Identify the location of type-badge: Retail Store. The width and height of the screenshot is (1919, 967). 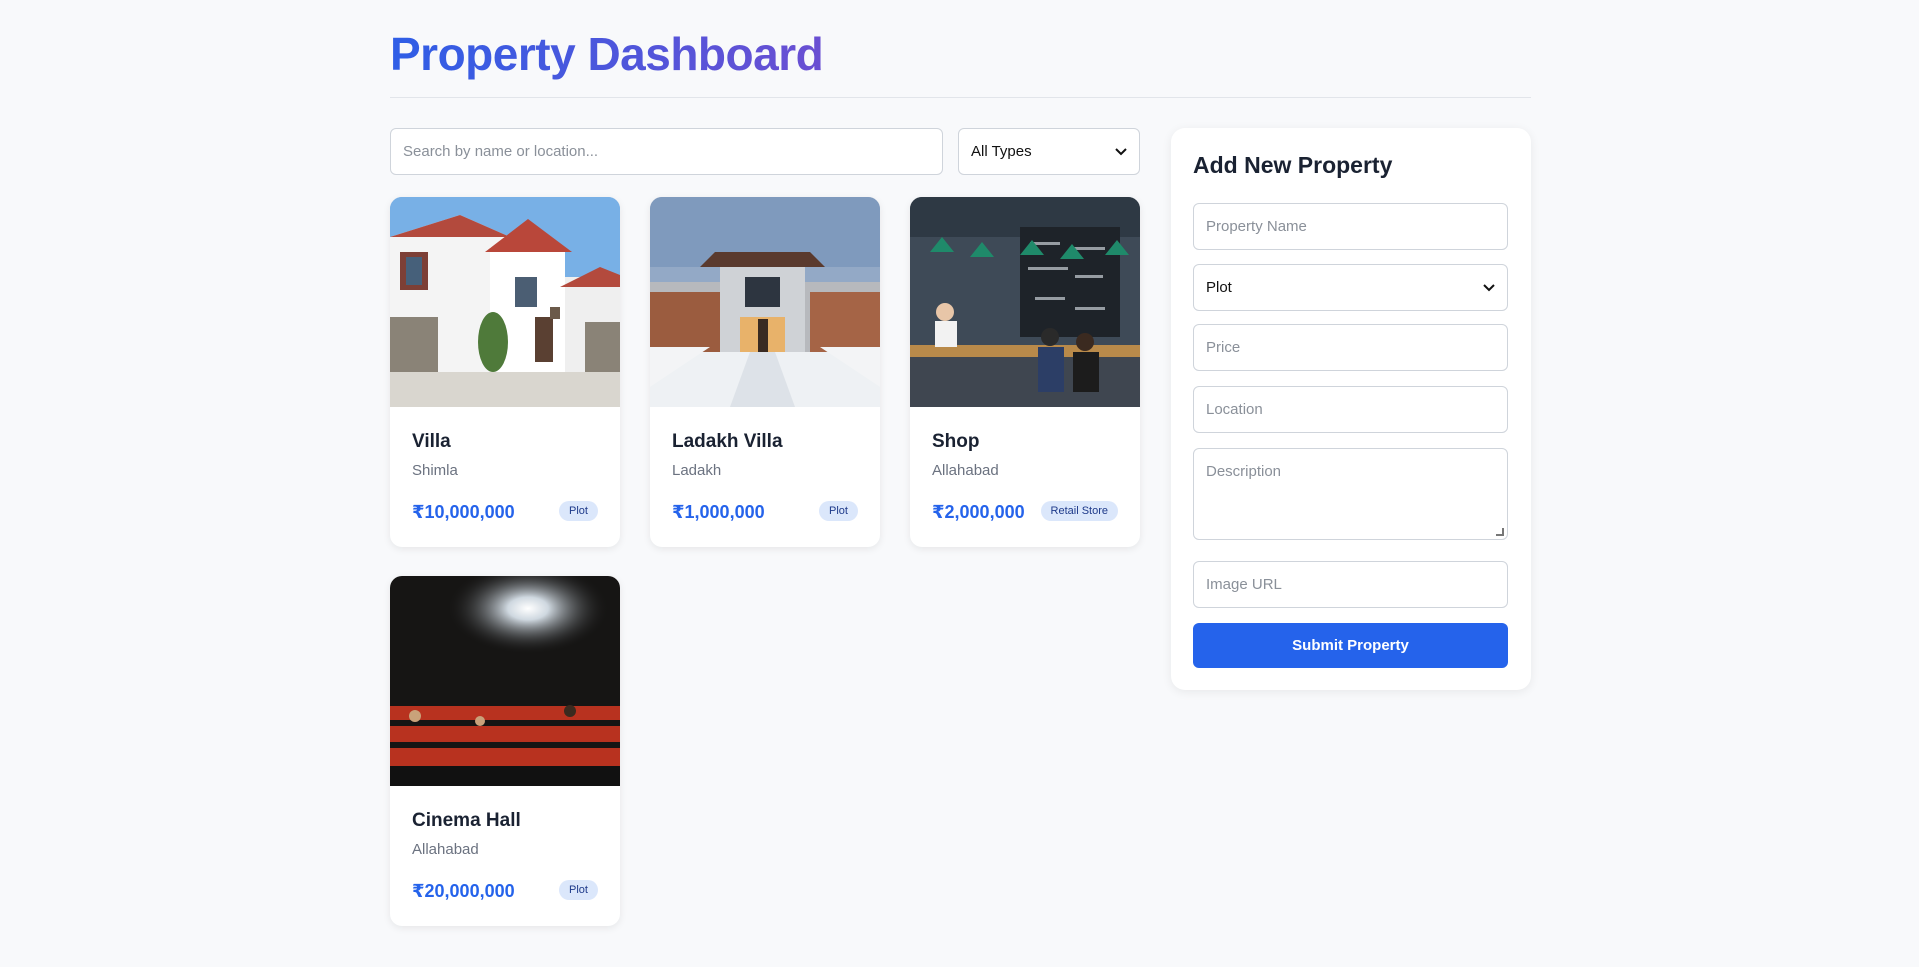
(1079, 511).